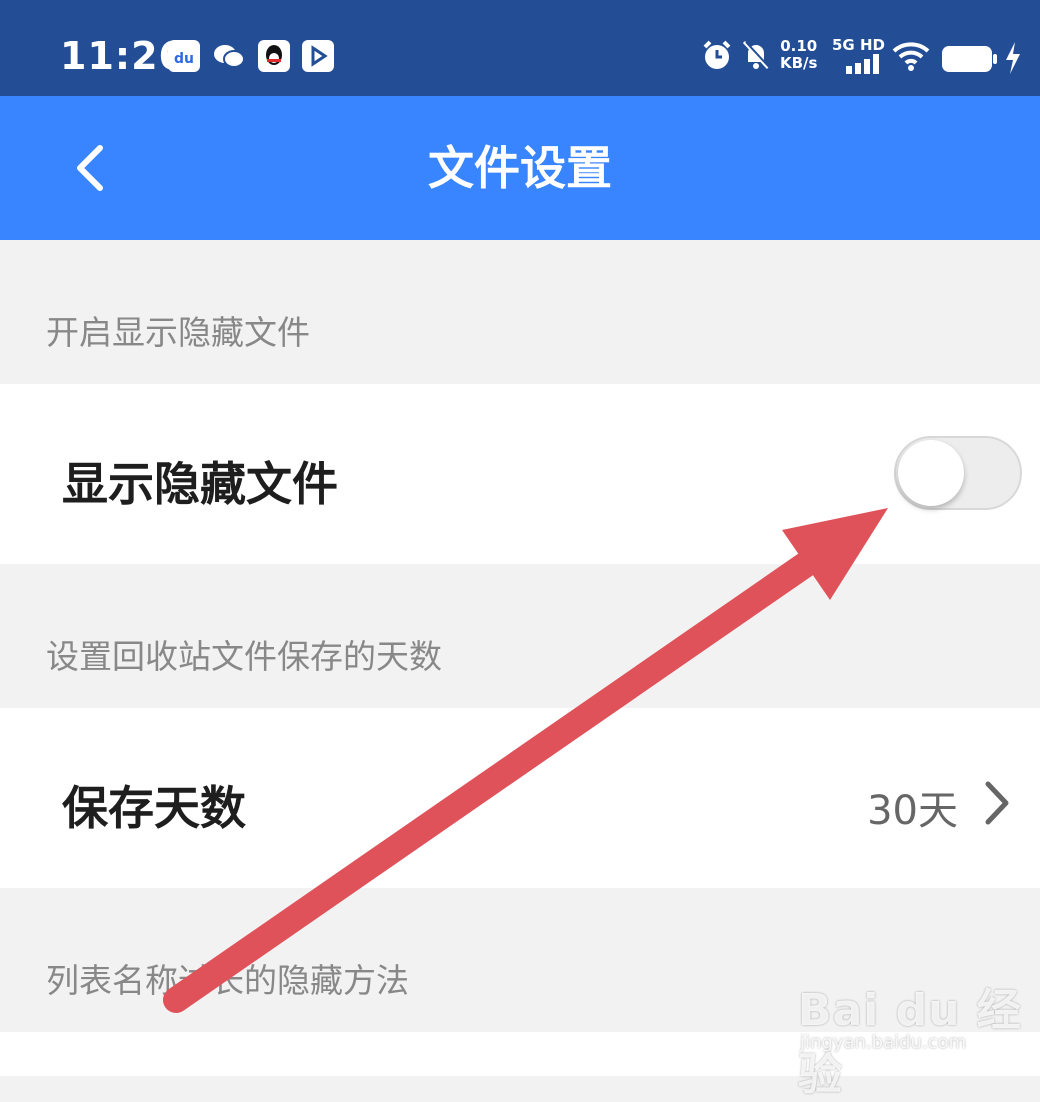 The width and height of the screenshot is (1040, 1102). What do you see at coordinates (1013, 58) in the screenshot?
I see `charging-icon` at bounding box center [1013, 58].